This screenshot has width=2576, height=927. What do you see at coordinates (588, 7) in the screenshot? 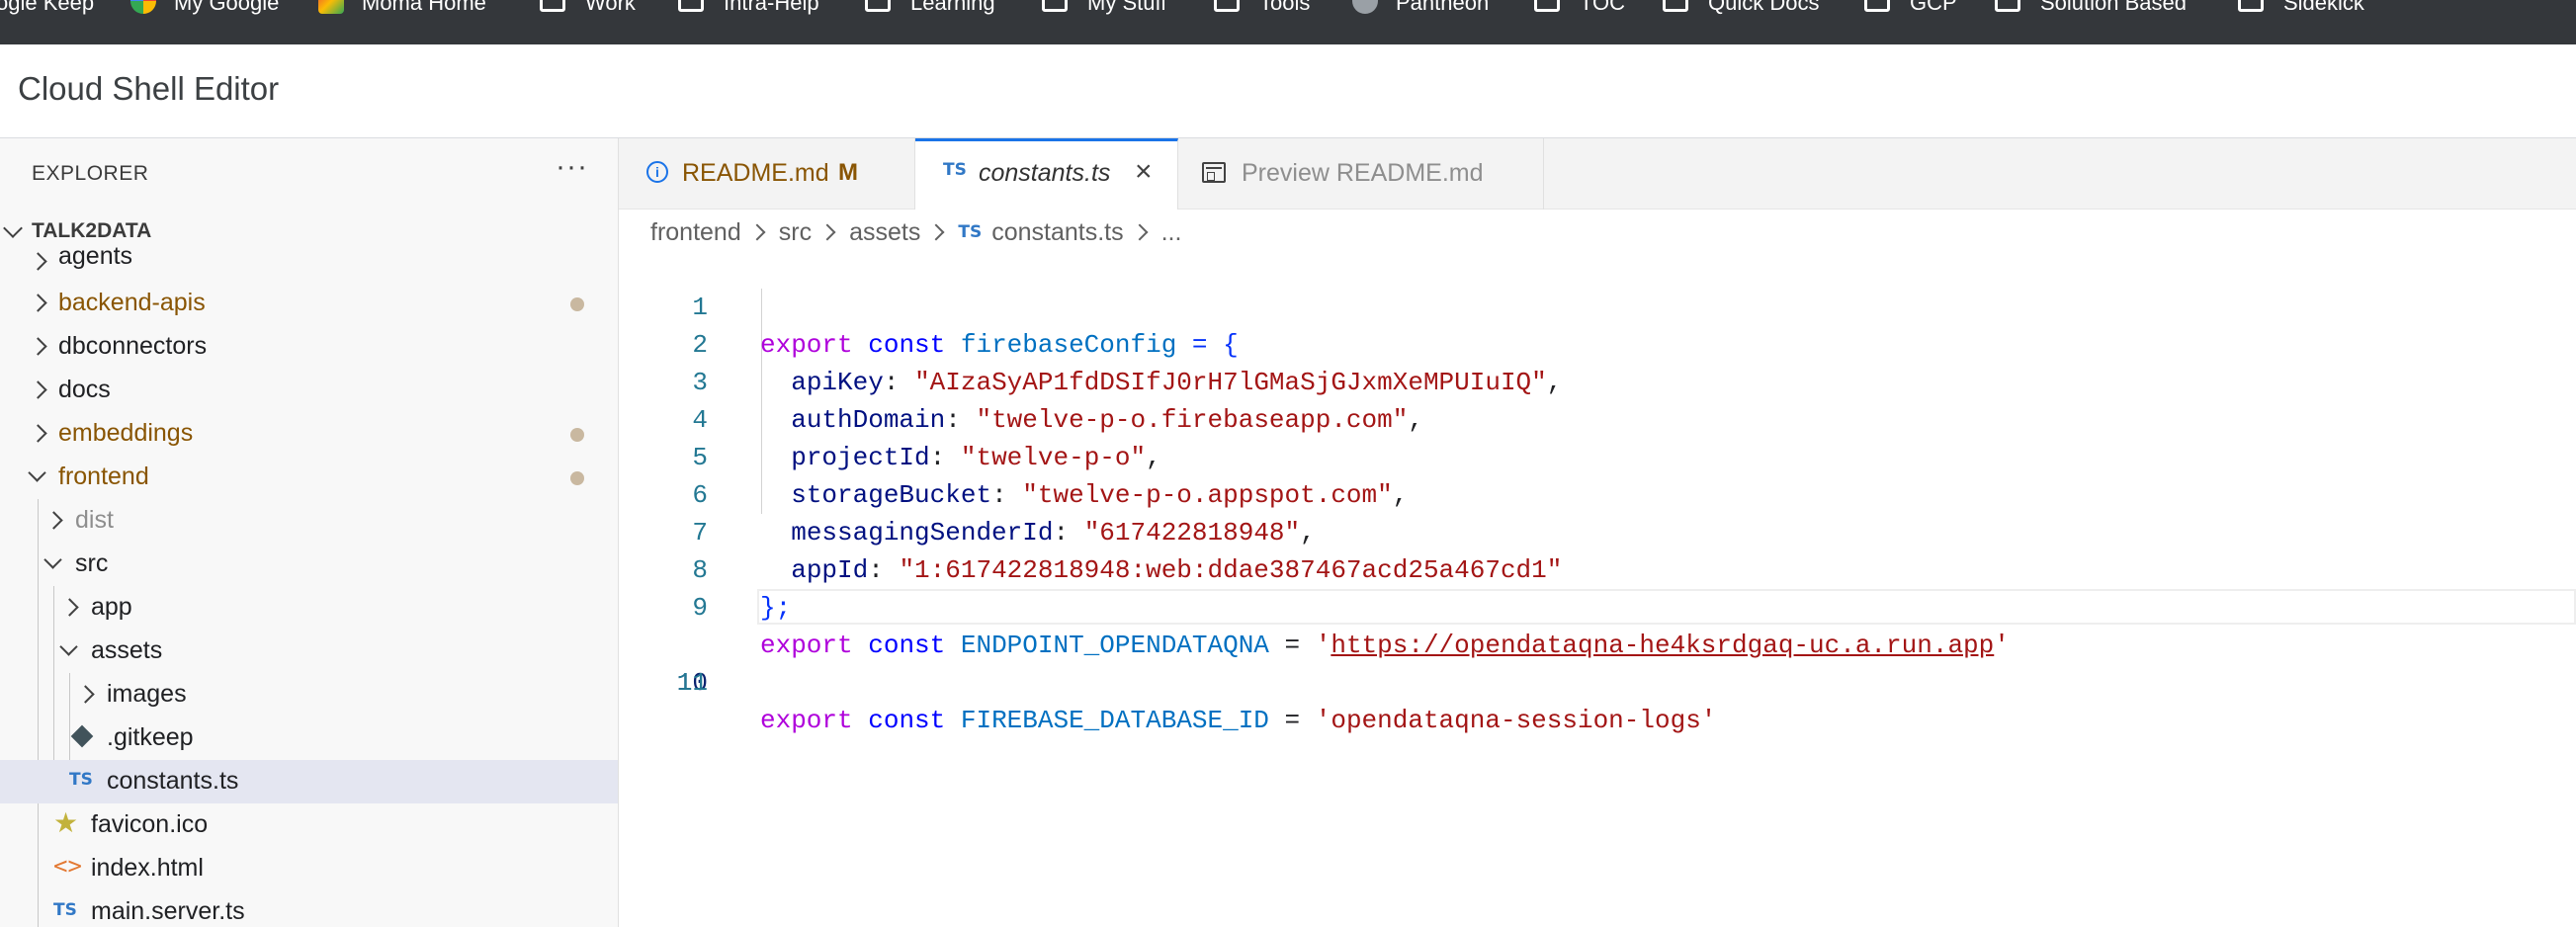
I see `bookmark-work: Work` at bounding box center [588, 7].